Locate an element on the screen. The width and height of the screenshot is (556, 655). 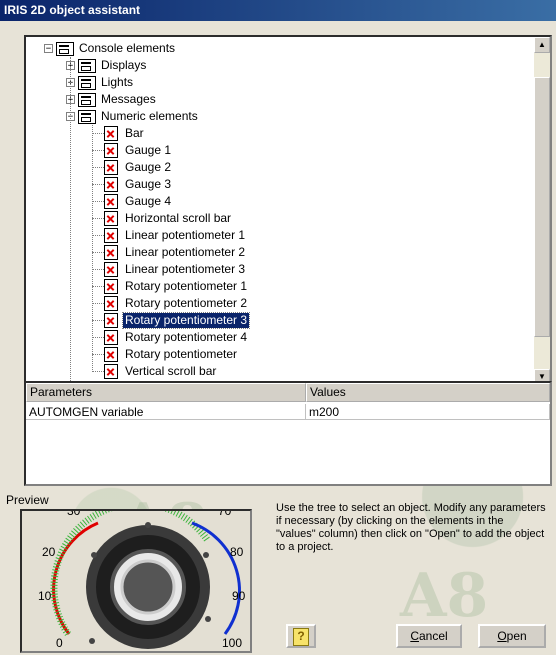
dial-label-20: 20 is located at coordinates (49, 552).